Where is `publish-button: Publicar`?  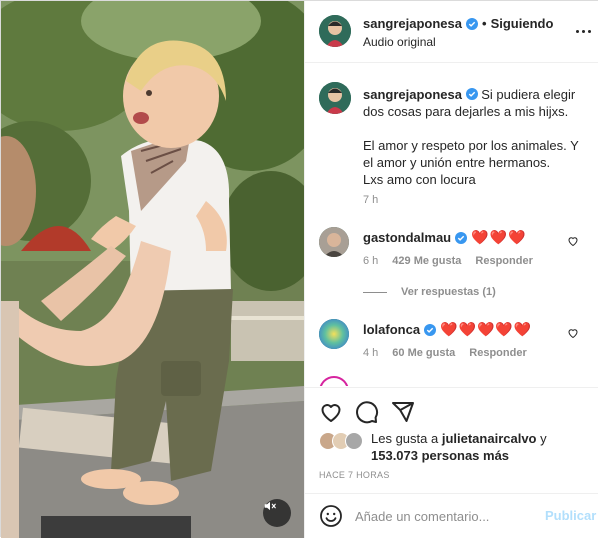
publish-button: Publicar is located at coordinates (570, 515).